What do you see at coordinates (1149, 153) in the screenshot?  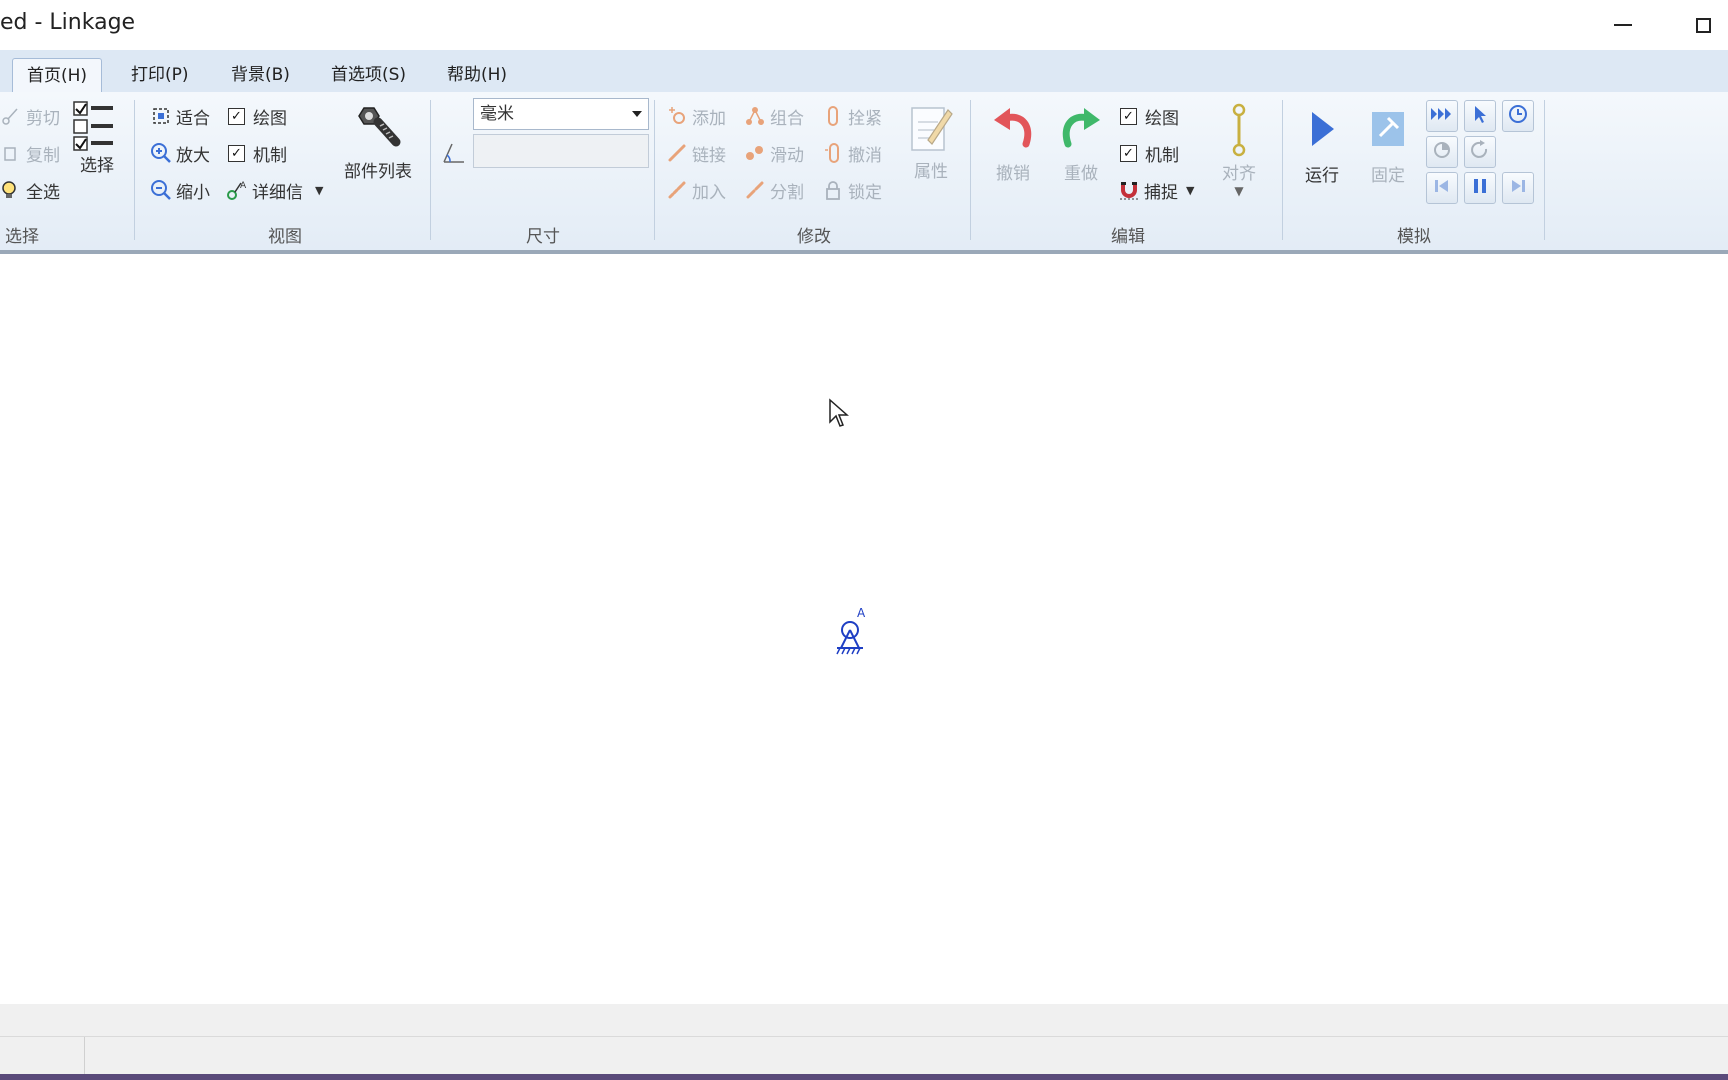 I see `edit-mechanism-checkbox: ✓ 机制` at bounding box center [1149, 153].